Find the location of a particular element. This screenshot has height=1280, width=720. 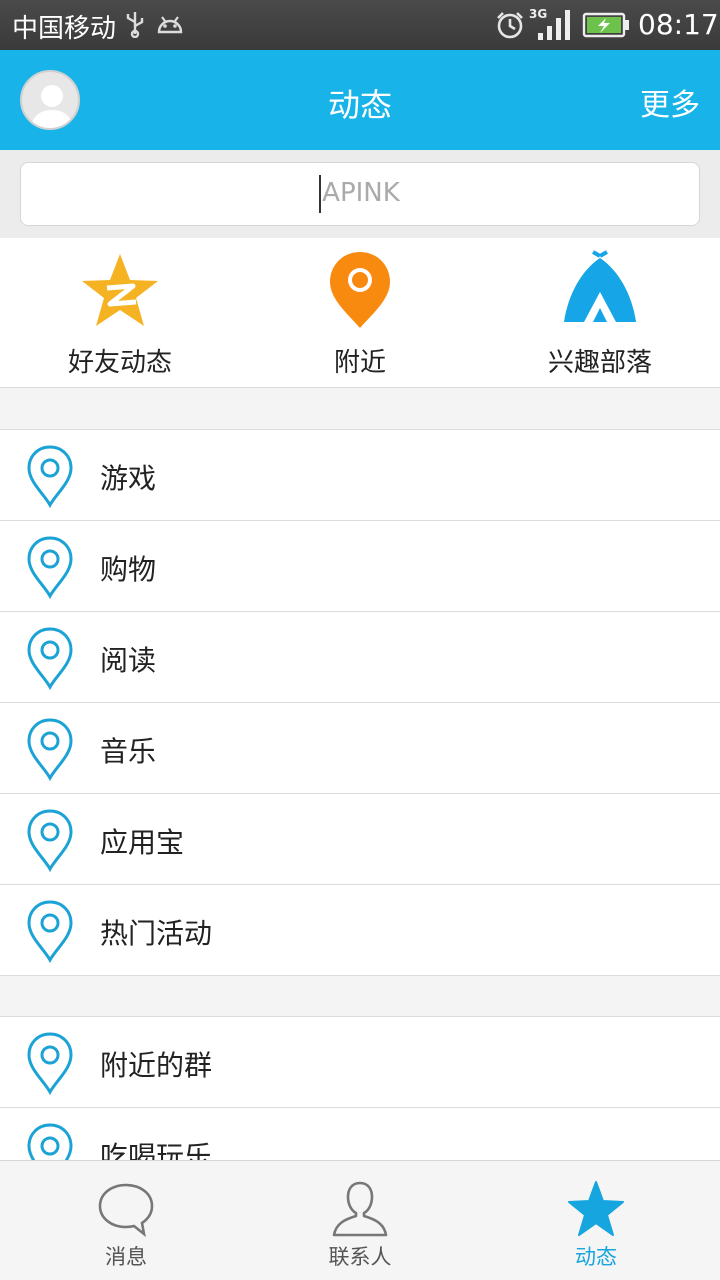

clock: 08:17 is located at coordinates (678, 24).